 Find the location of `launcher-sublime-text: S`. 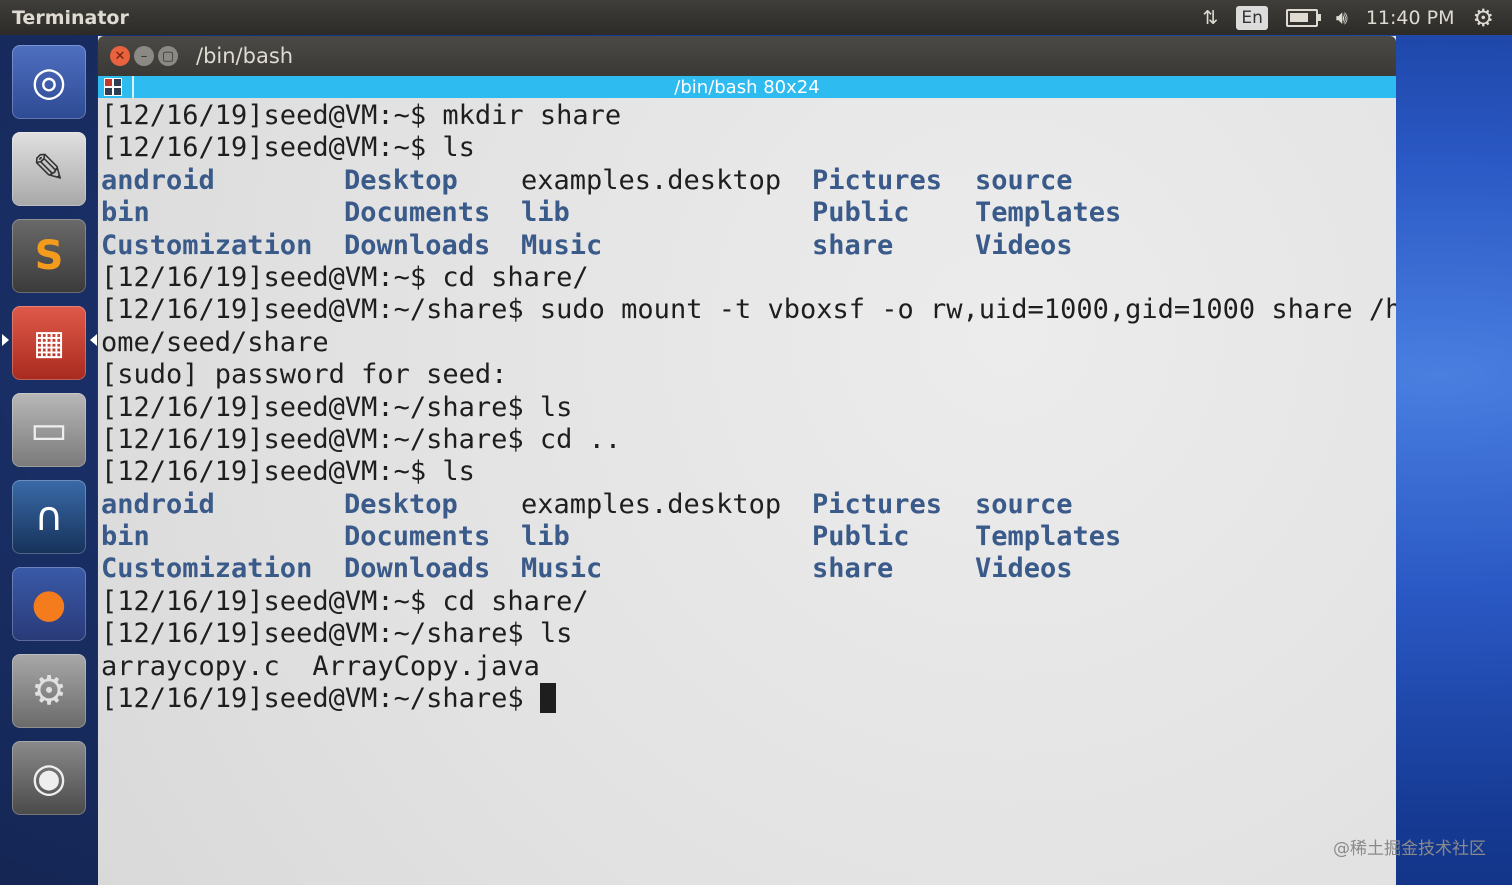

launcher-sublime-text: S is located at coordinates (49, 256).